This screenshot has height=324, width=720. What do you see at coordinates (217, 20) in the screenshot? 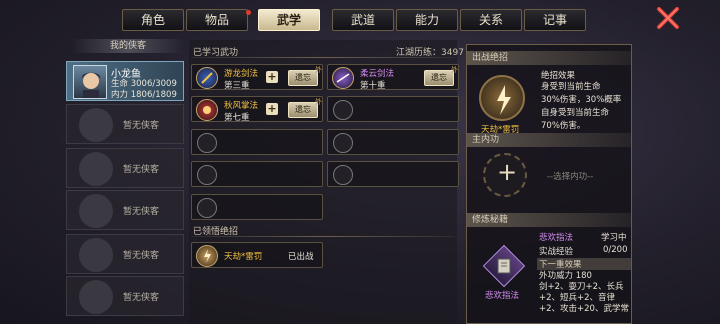
I see `tab-1: 物品` at bounding box center [217, 20].